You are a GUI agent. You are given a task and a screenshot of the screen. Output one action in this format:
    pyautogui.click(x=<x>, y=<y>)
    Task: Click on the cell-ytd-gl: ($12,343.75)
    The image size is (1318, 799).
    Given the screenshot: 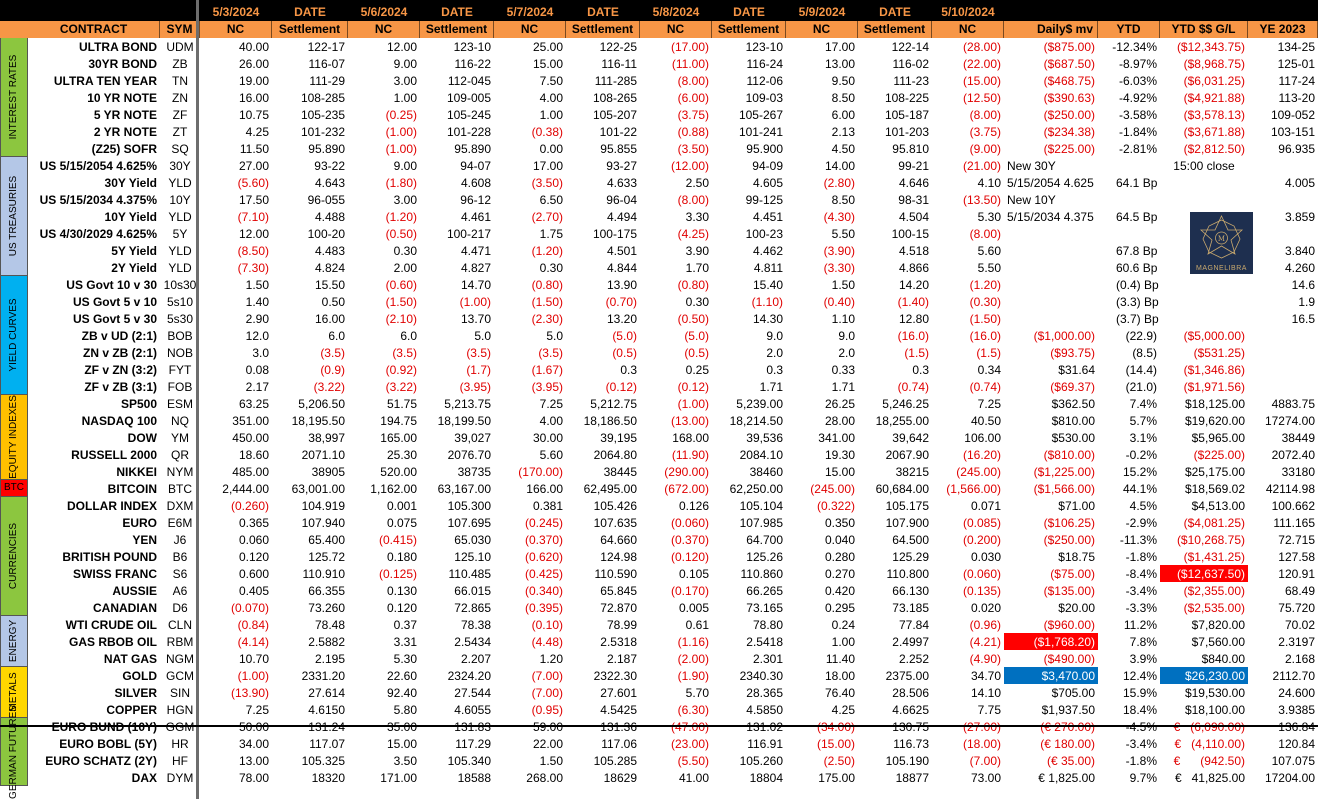 What is the action you would take?
    pyautogui.click(x=1204, y=46)
    